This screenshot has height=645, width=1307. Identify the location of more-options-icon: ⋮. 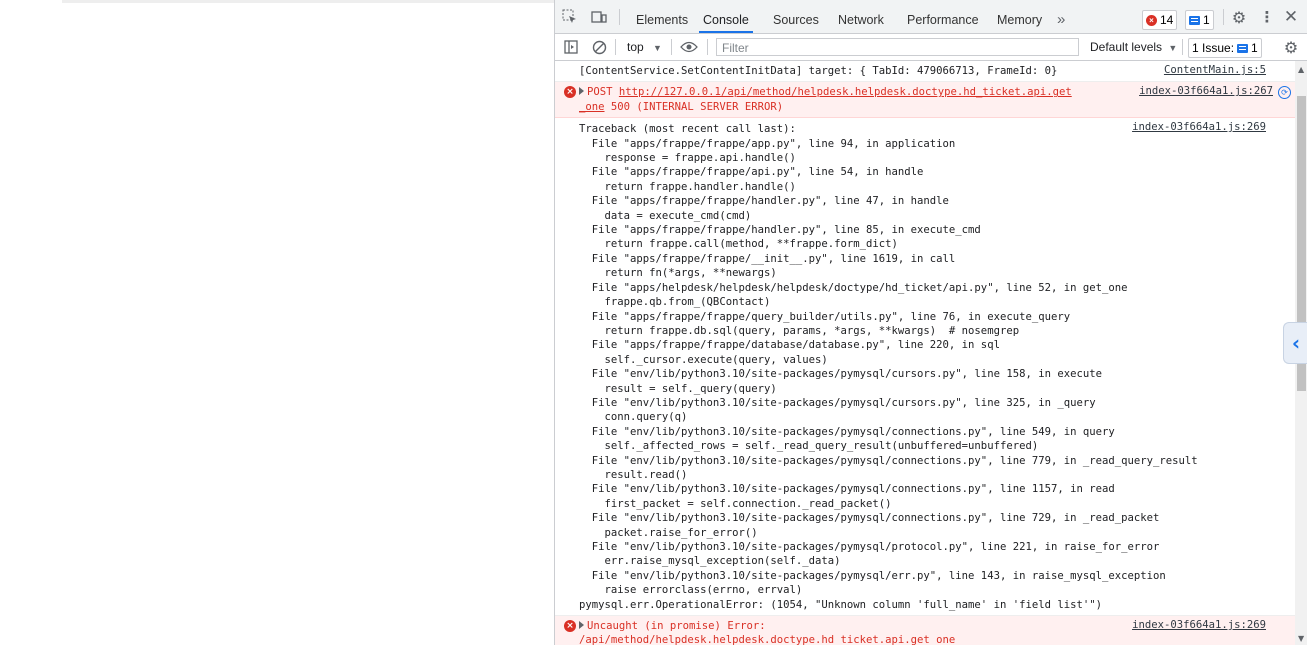
(1267, 17).